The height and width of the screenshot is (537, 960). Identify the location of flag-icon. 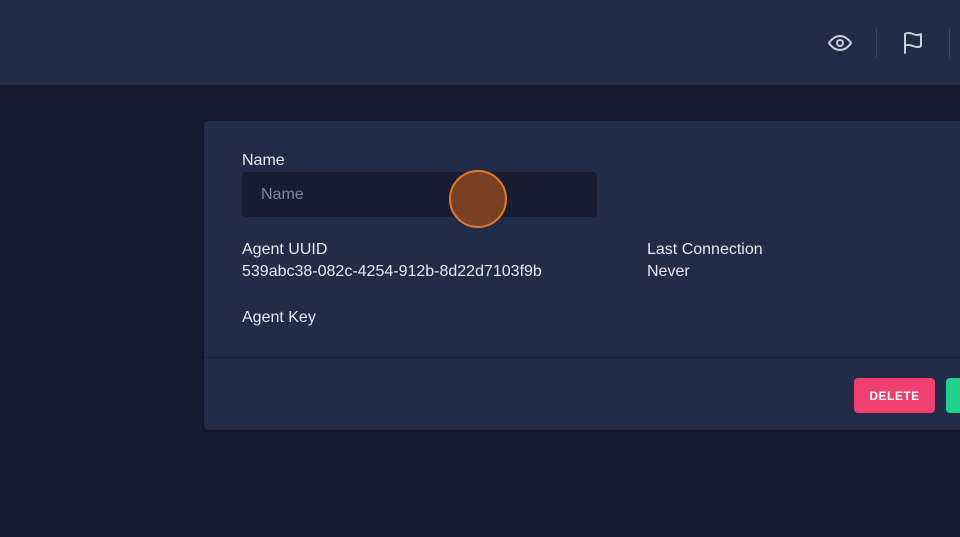
(913, 43).